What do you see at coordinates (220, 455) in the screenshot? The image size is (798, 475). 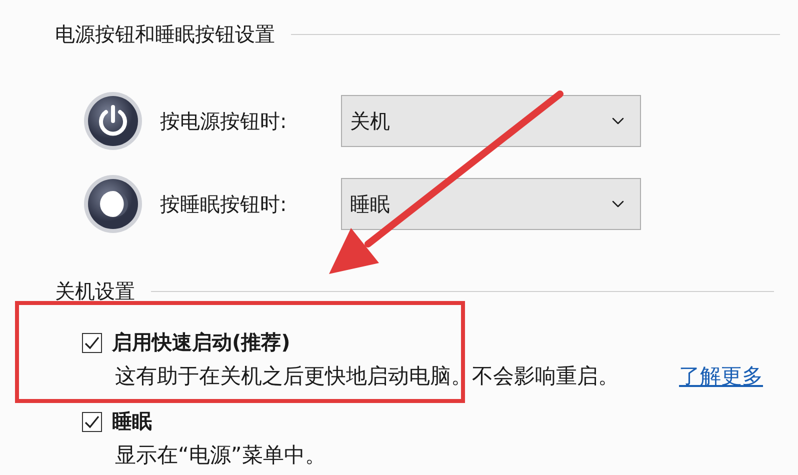 I see `option-description: 显示在“电源”菜单中。` at bounding box center [220, 455].